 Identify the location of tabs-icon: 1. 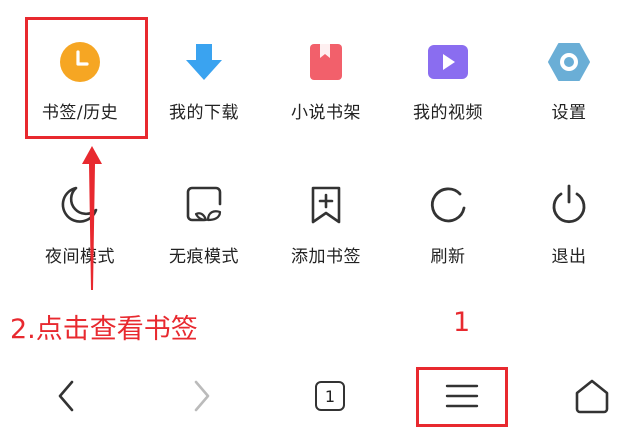
(330, 396).